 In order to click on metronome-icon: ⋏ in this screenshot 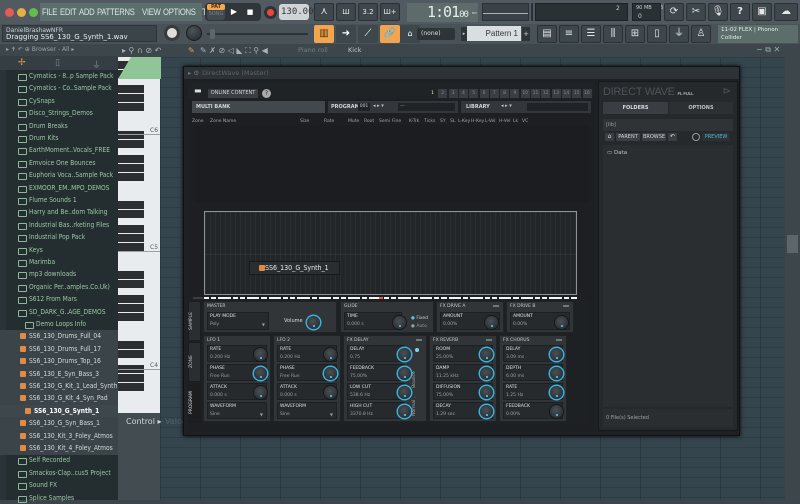, I will do `click(324, 12)`.